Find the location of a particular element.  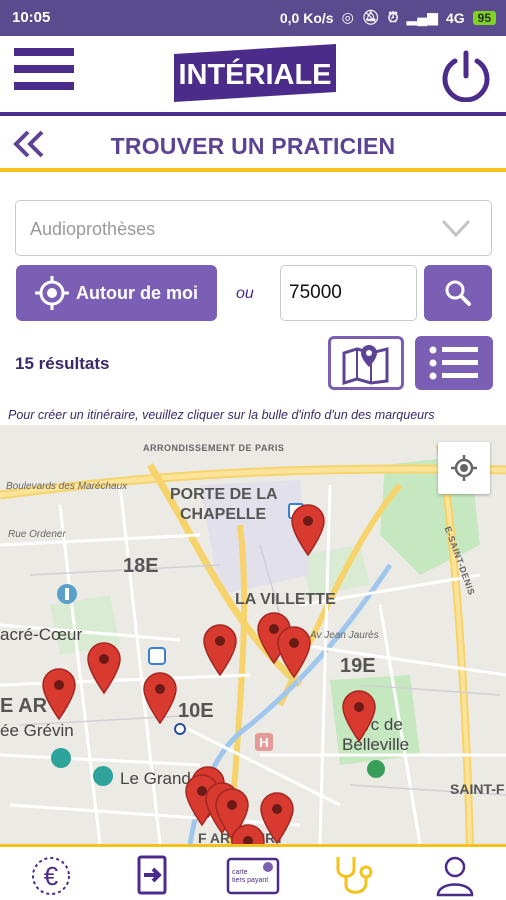

network-speed: 0,0 Ko/s is located at coordinates (306, 17).